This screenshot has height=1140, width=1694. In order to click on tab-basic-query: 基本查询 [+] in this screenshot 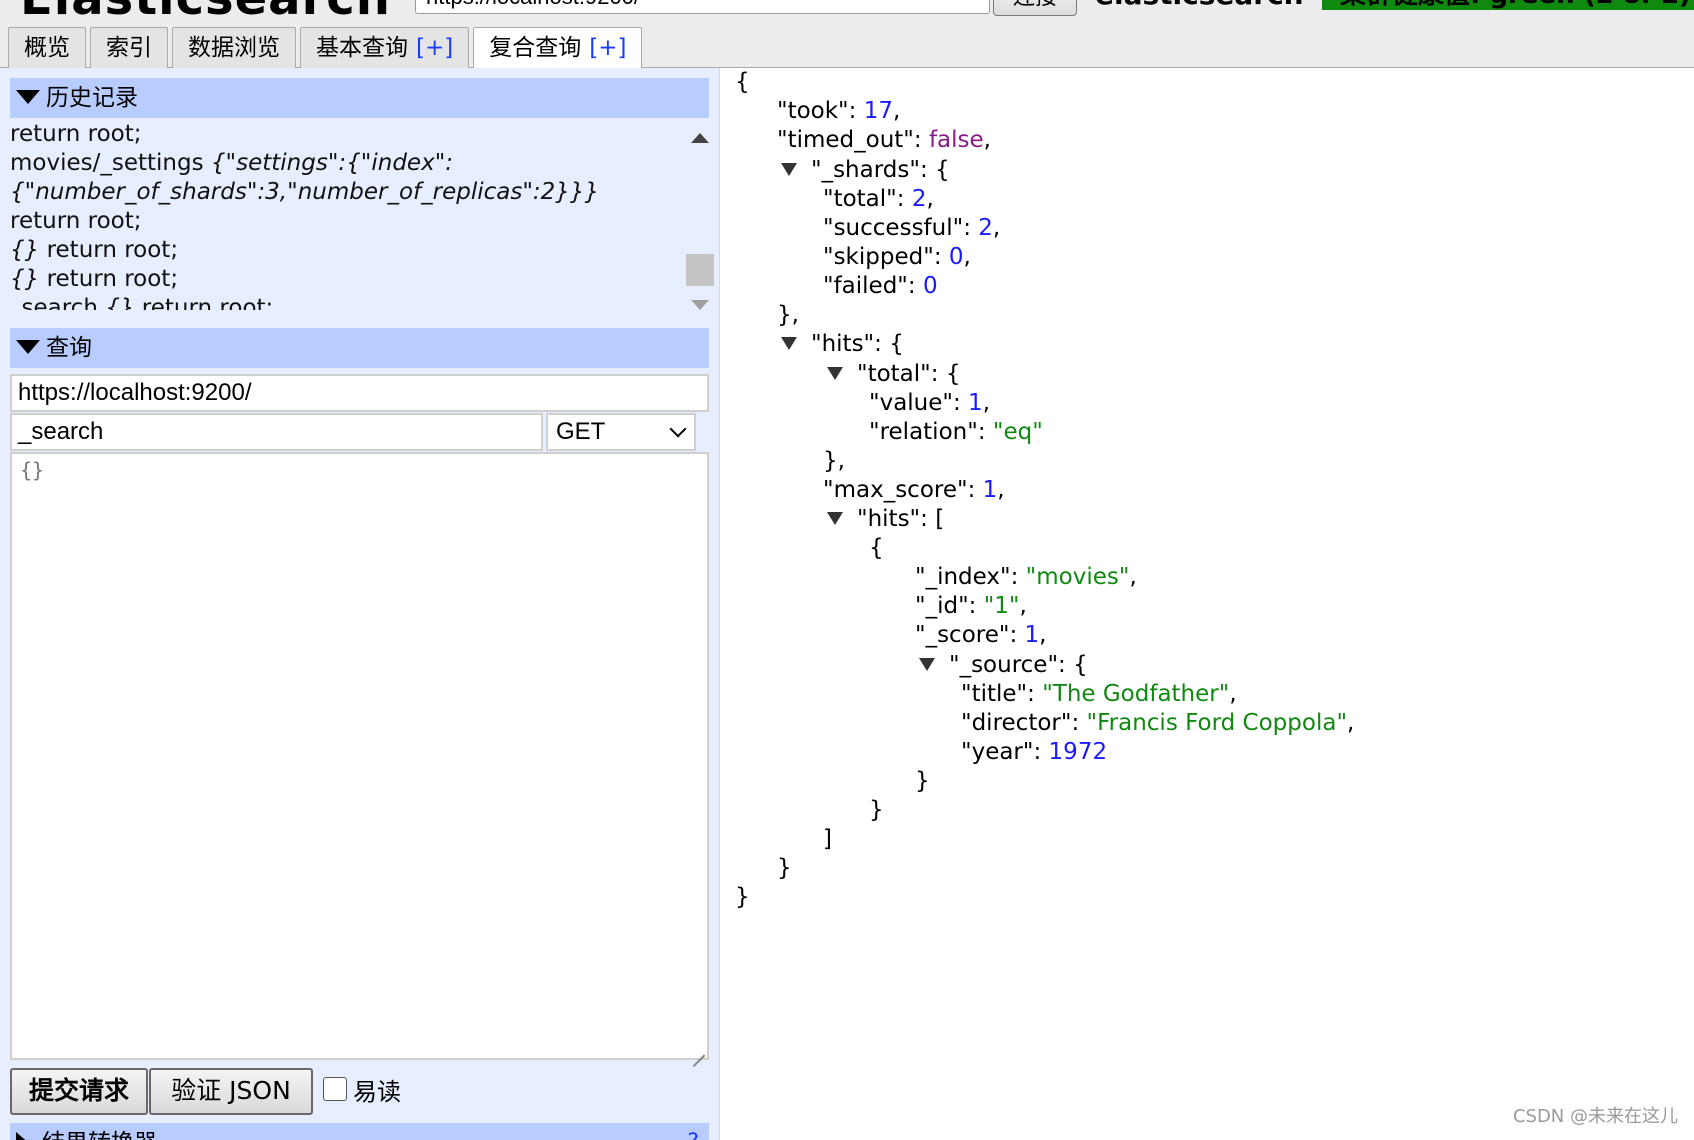, I will do `click(385, 47)`.